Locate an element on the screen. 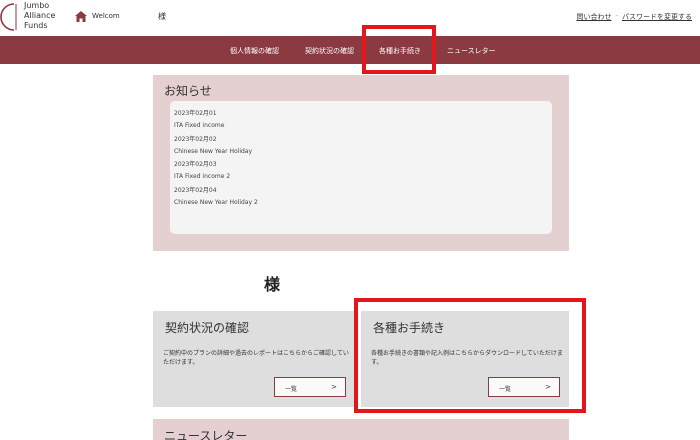 The width and height of the screenshot is (700, 440). nav-item-contract-status: 契約状況の確認 is located at coordinates (329, 51).